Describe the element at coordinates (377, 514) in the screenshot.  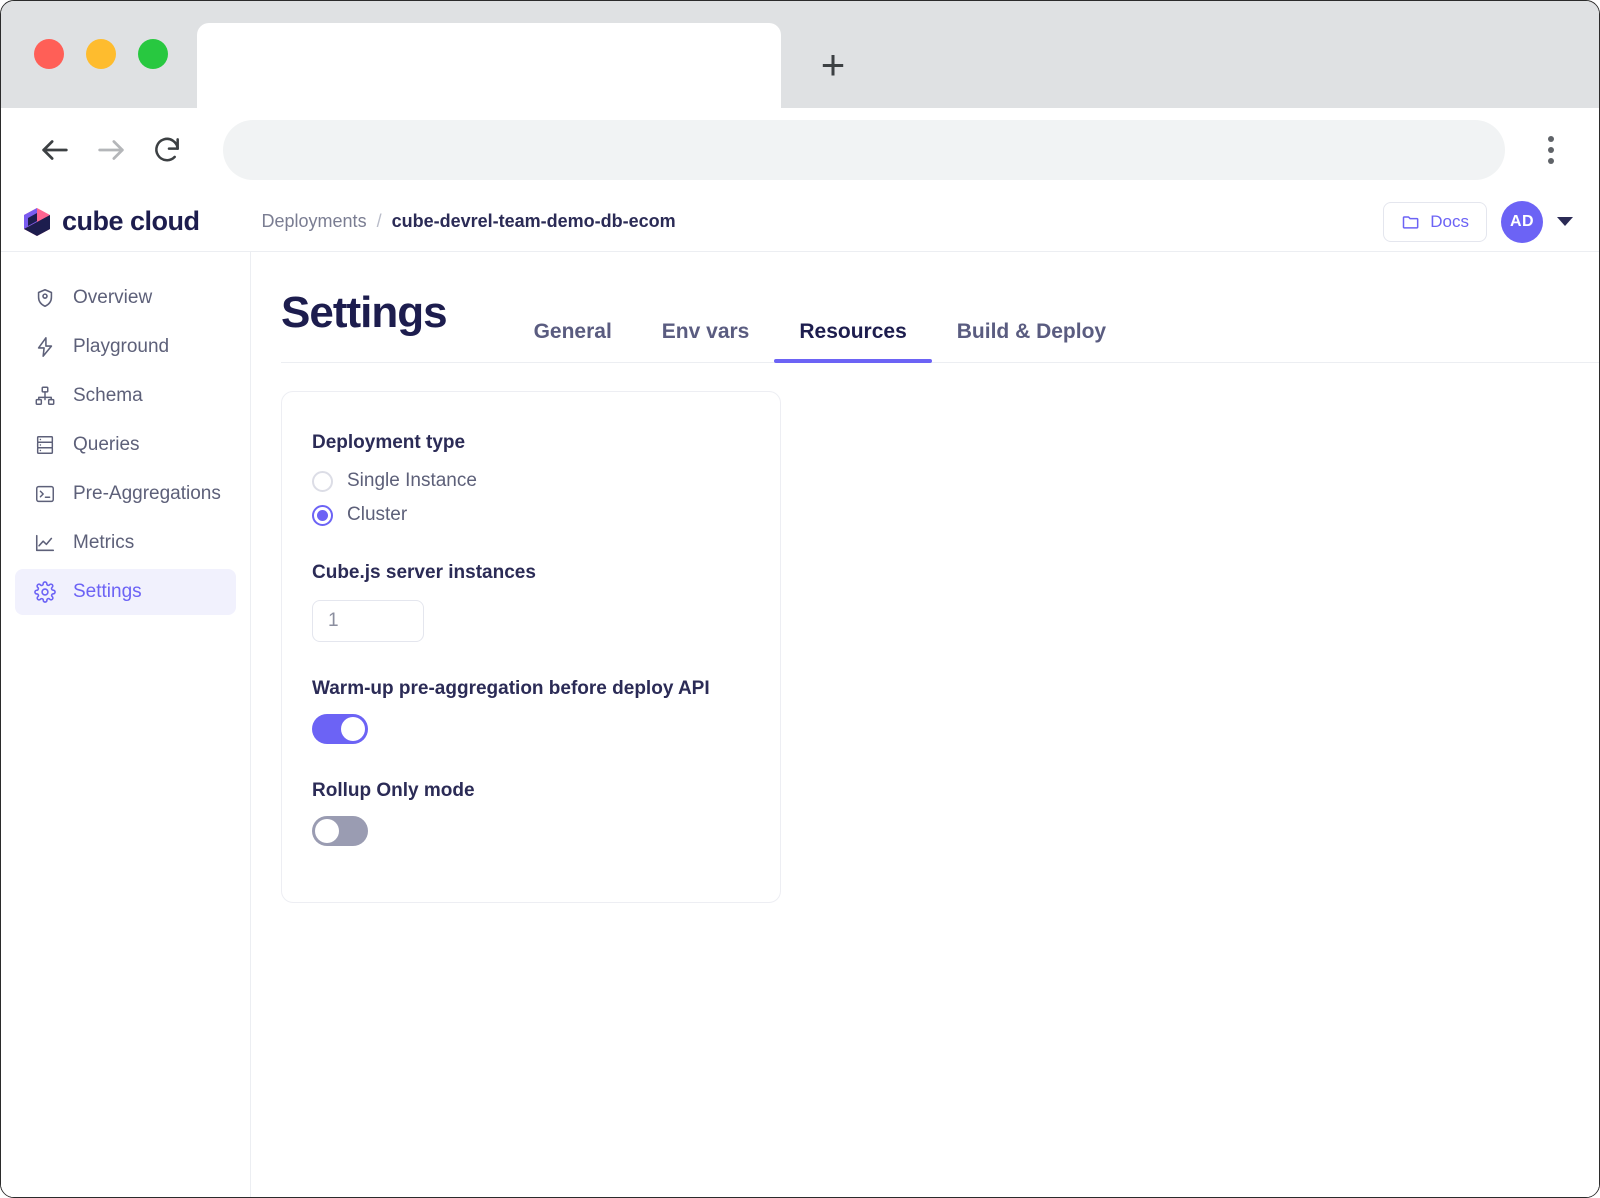
I see `radio-cluster-label: Cluster` at that location.